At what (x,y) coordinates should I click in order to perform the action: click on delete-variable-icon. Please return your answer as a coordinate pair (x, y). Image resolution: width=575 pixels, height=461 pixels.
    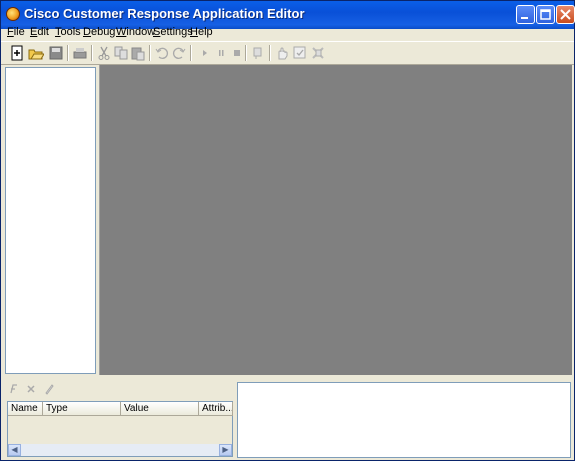
    Looking at the image, I should click on (31, 389).